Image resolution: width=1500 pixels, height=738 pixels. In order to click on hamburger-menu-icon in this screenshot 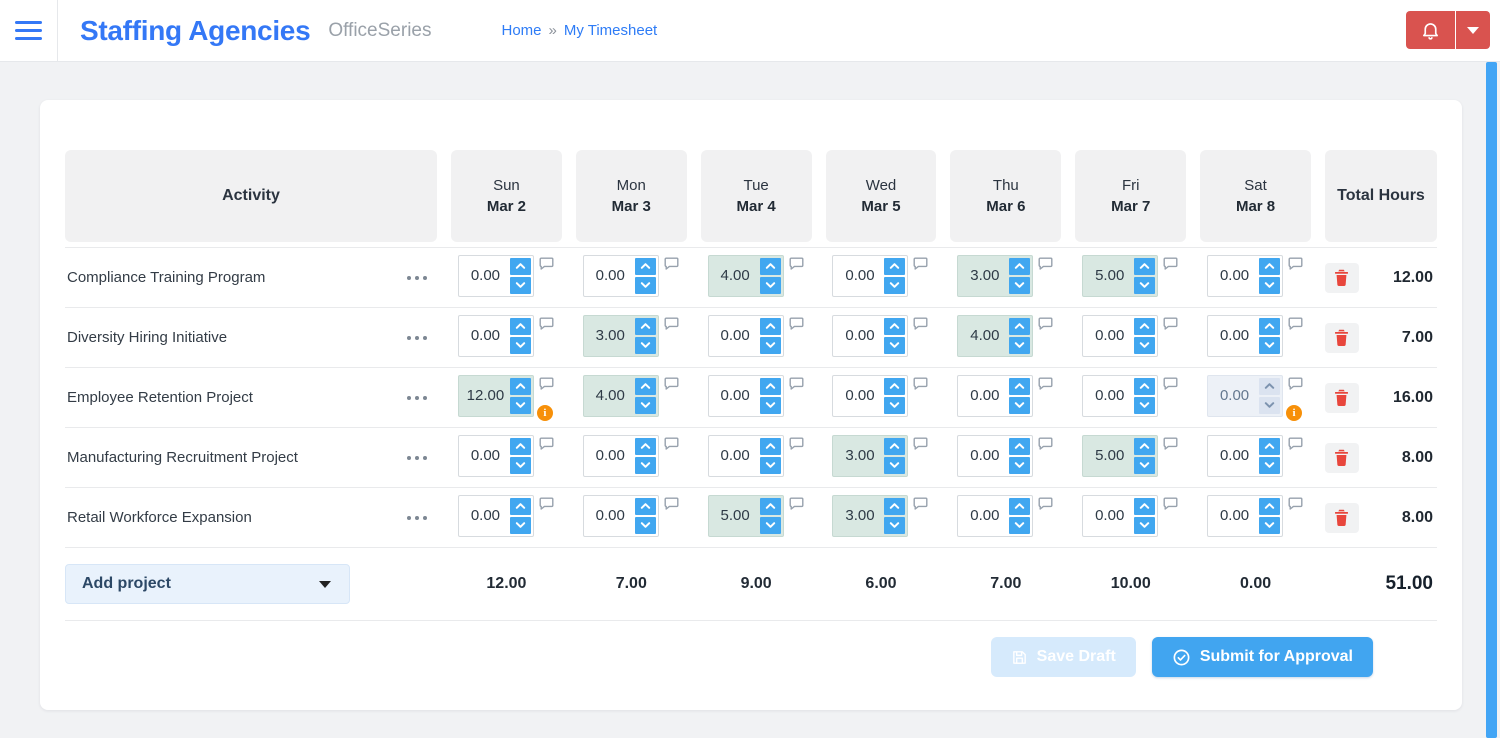, I will do `click(29, 30)`.